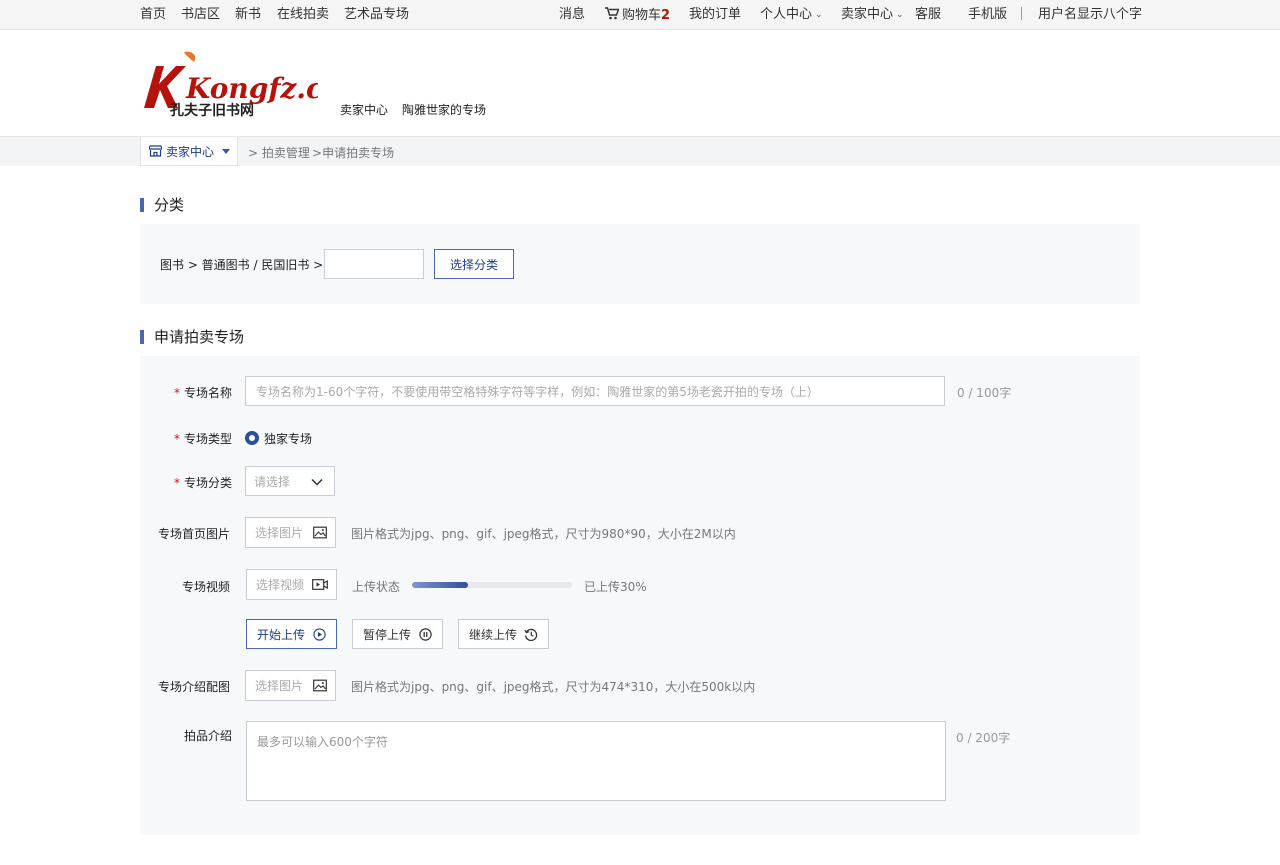  I want to click on item-description-textarea: 最多可以输入600个字符, so click(596, 761).